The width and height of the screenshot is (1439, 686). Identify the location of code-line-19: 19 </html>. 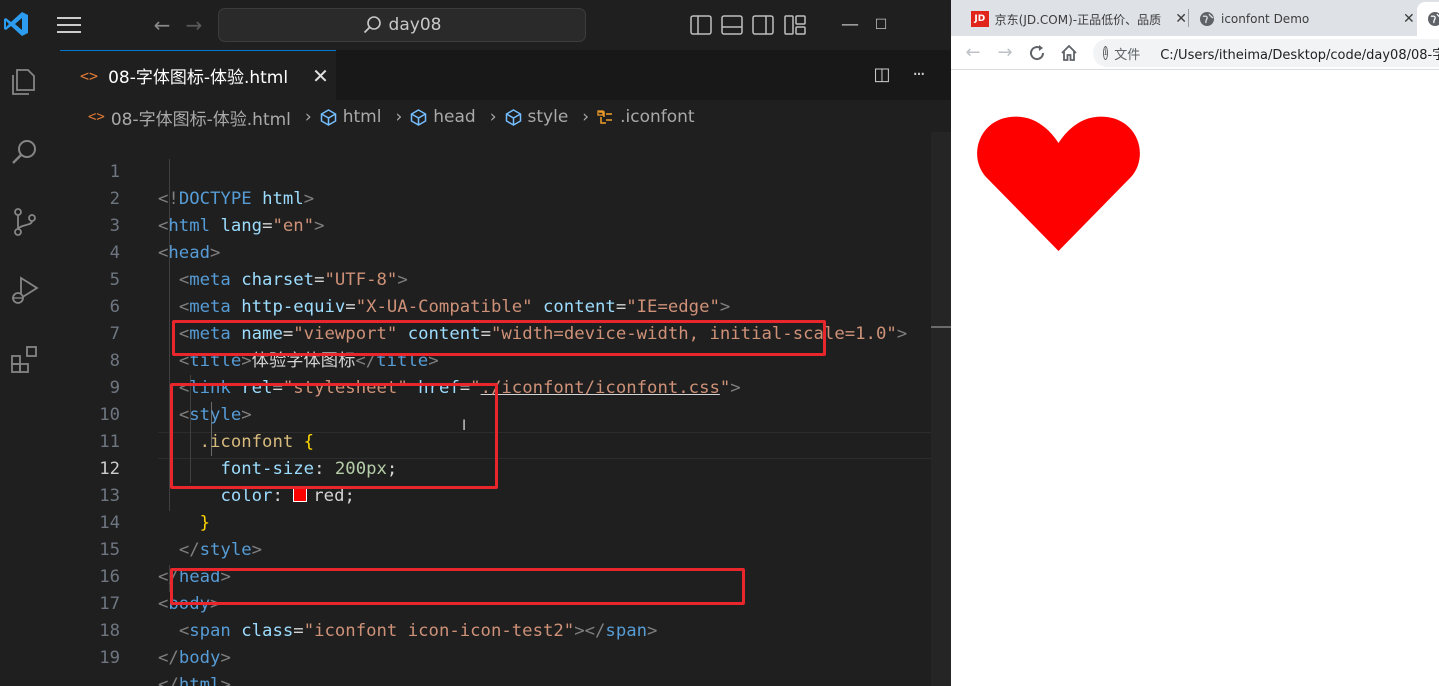
(495, 652).